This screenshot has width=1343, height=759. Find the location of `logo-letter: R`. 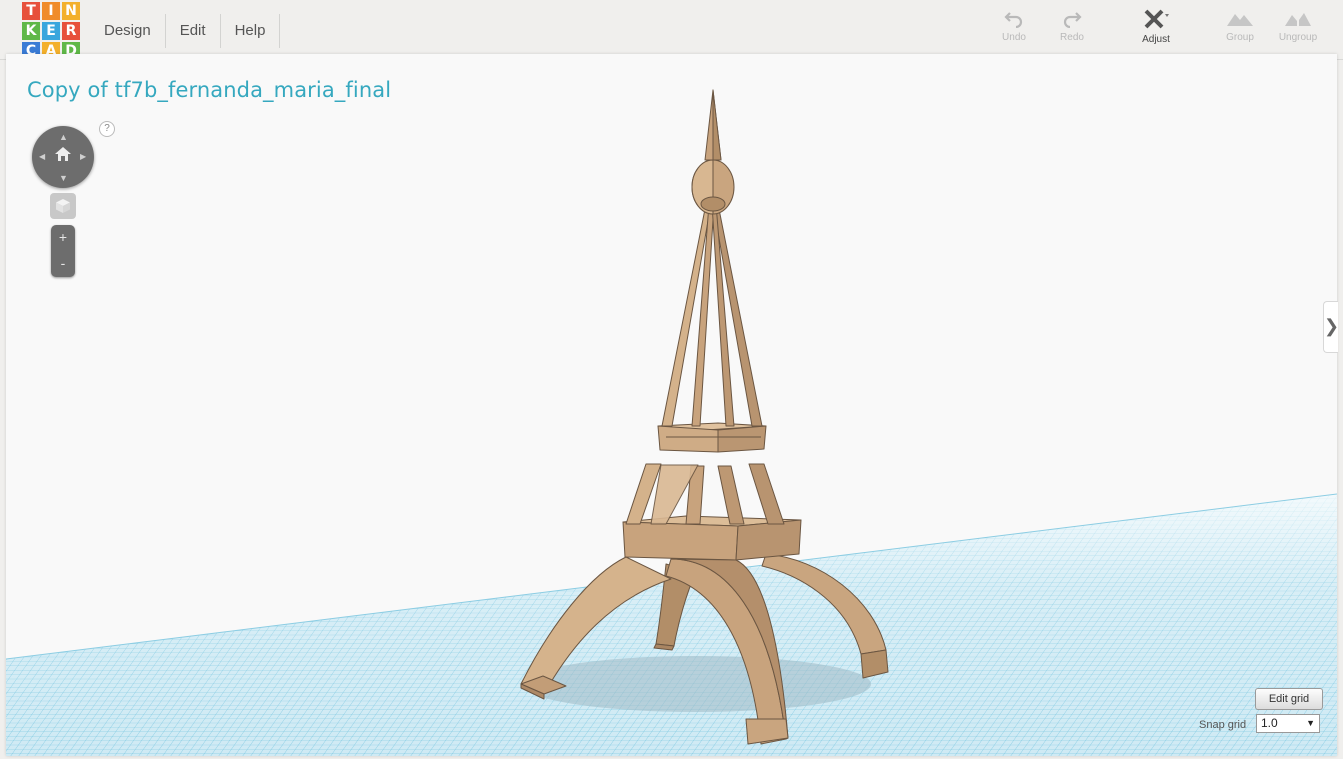

logo-letter: R is located at coordinates (71, 31).